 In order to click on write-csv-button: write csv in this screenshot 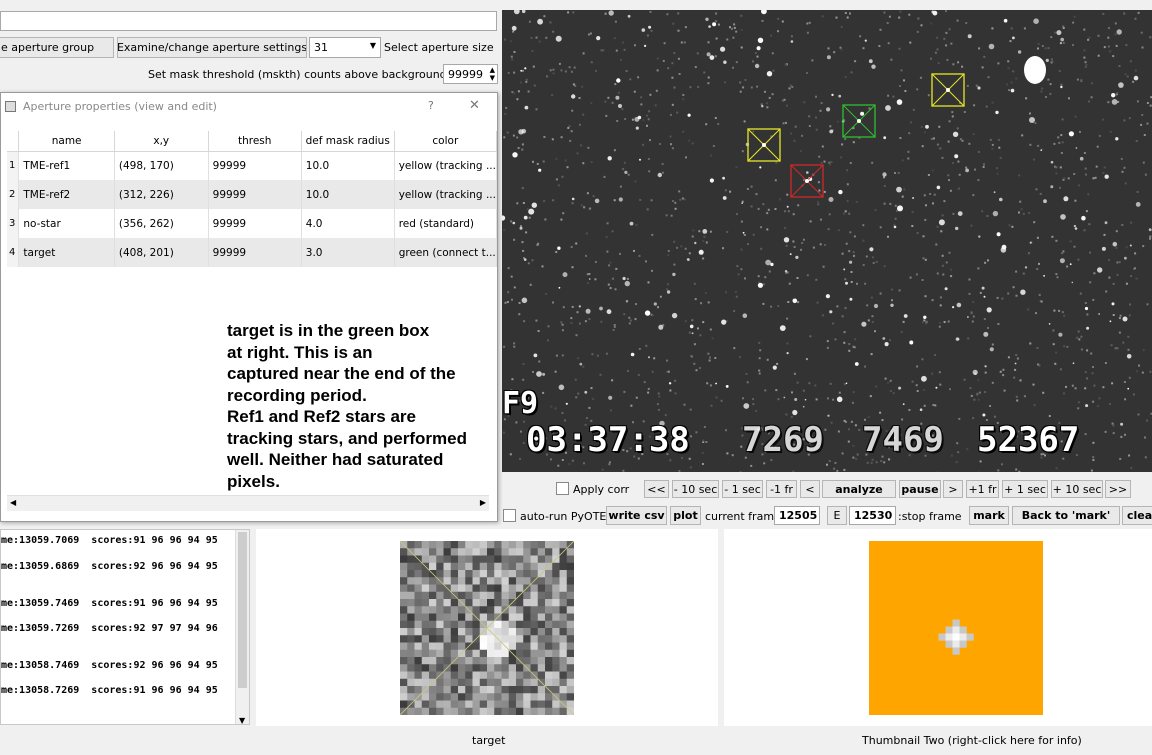, I will do `click(636, 515)`.